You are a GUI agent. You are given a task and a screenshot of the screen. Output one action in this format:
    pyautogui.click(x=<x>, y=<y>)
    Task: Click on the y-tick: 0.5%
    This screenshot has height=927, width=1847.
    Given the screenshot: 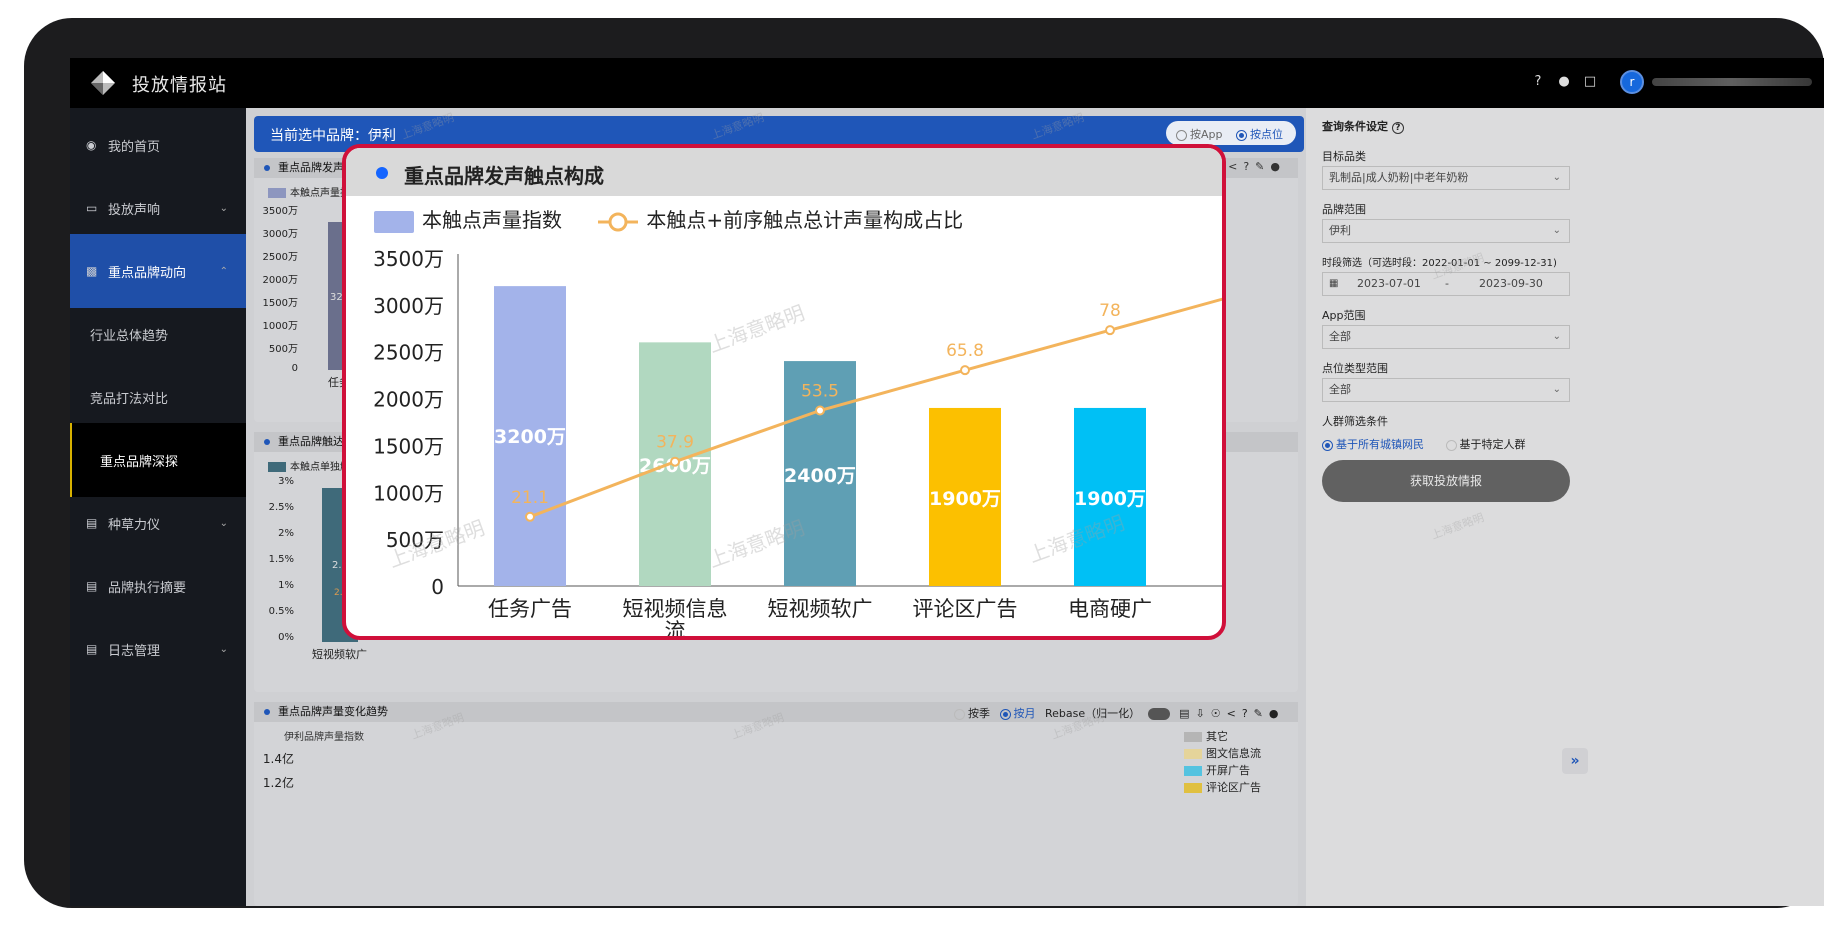 What is the action you would take?
    pyautogui.click(x=281, y=611)
    